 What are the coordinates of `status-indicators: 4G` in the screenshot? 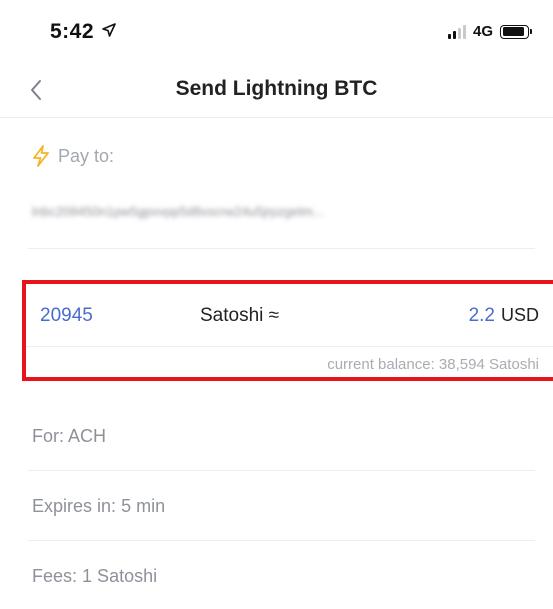 It's located at (489, 31).